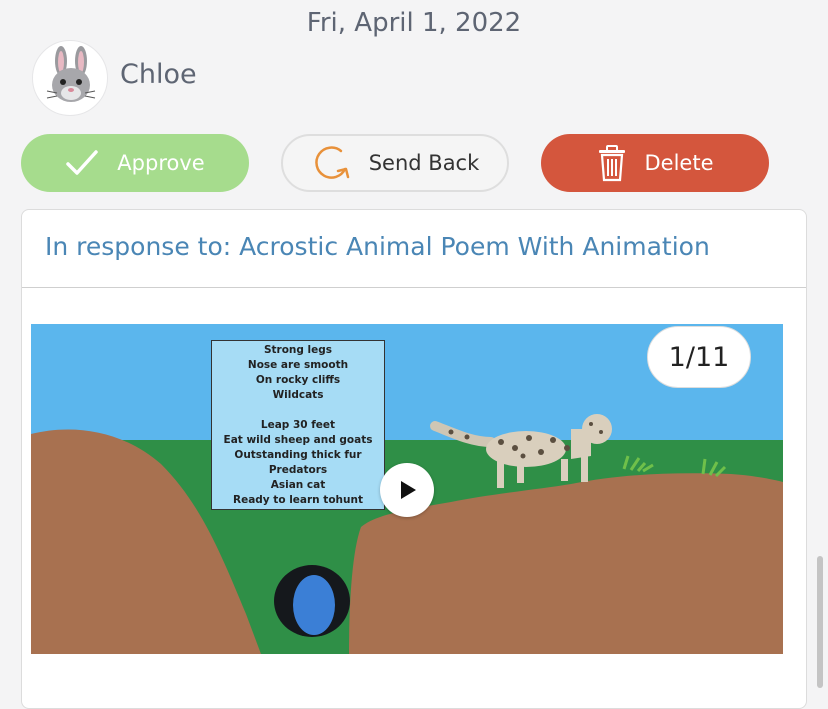  What do you see at coordinates (298, 365) in the screenshot?
I see `poem-line: Nose are smooth` at bounding box center [298, 365].